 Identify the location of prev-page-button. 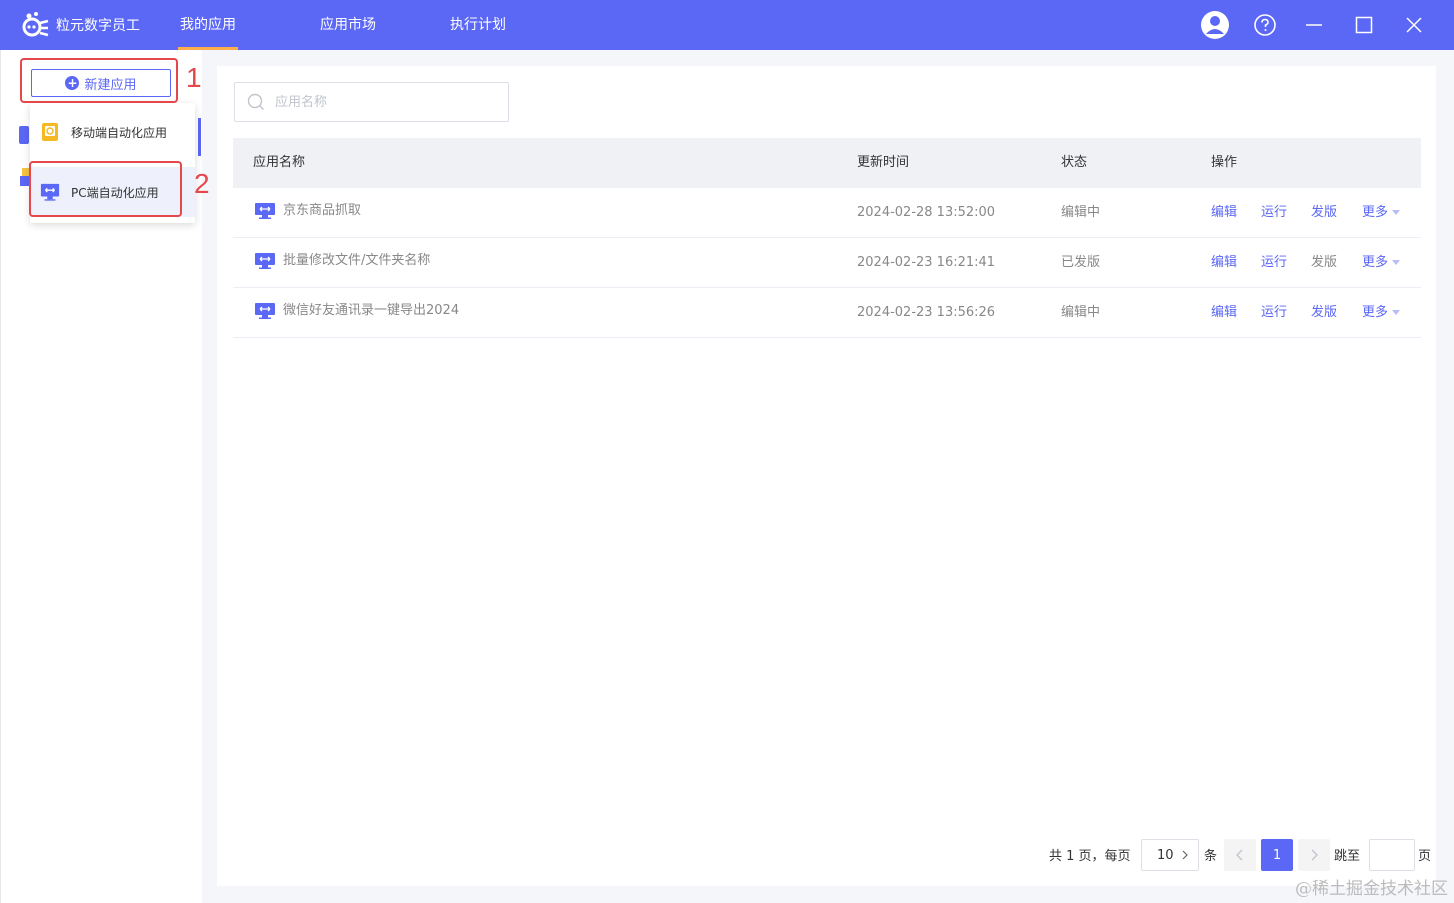
(1240, 855).